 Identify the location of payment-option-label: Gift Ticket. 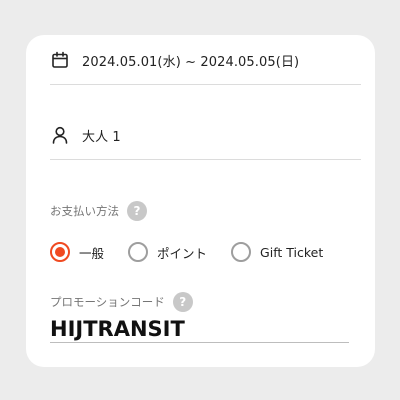
(292, 252).